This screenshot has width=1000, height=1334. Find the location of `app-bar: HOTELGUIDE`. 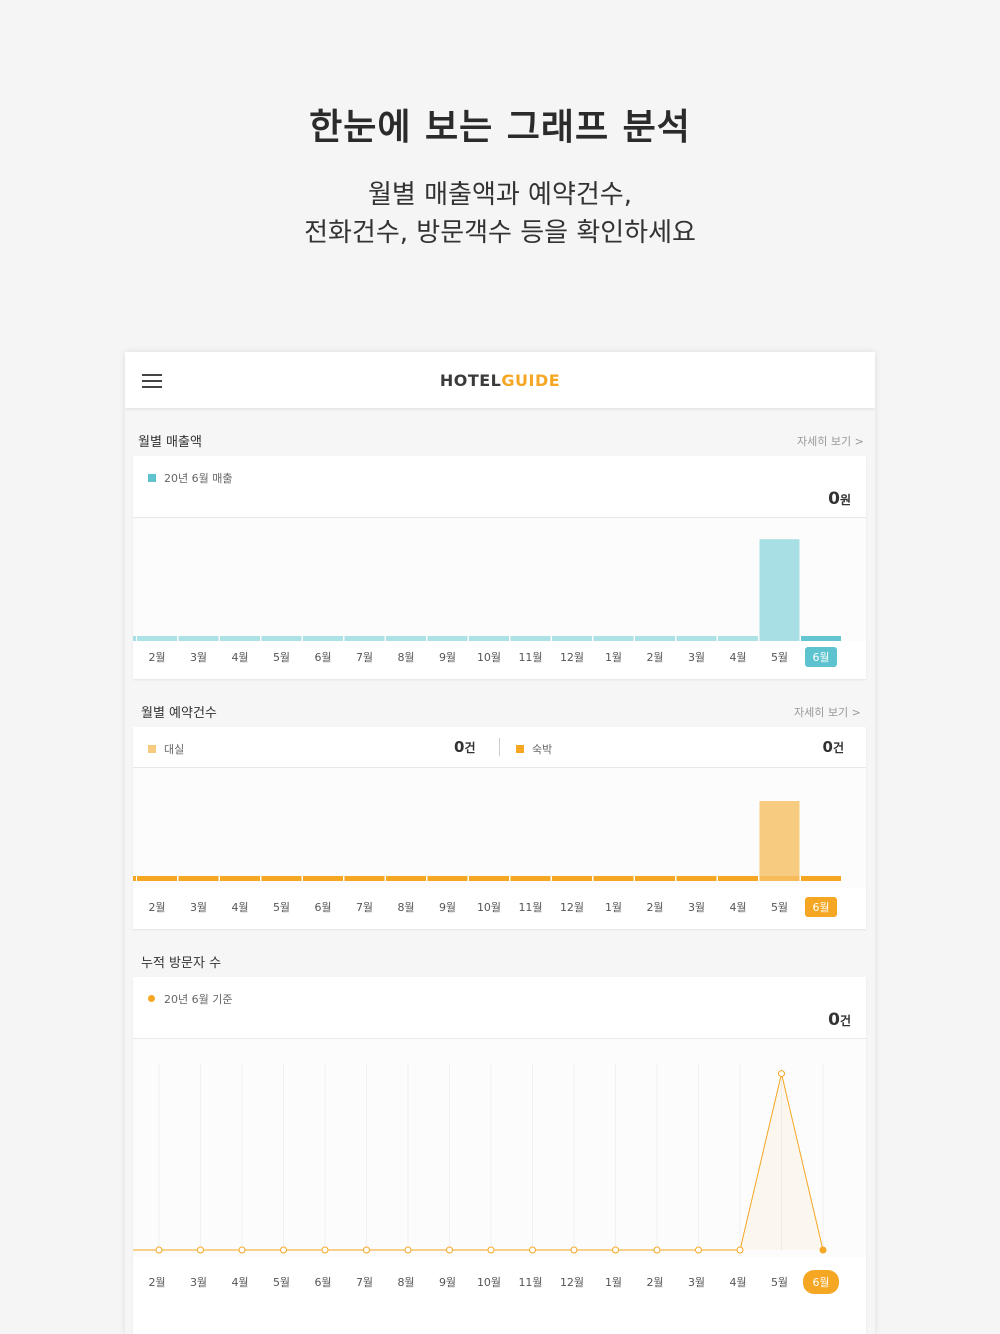

app-bar: HOTELGUIDE is located at coordinates (500, 380).